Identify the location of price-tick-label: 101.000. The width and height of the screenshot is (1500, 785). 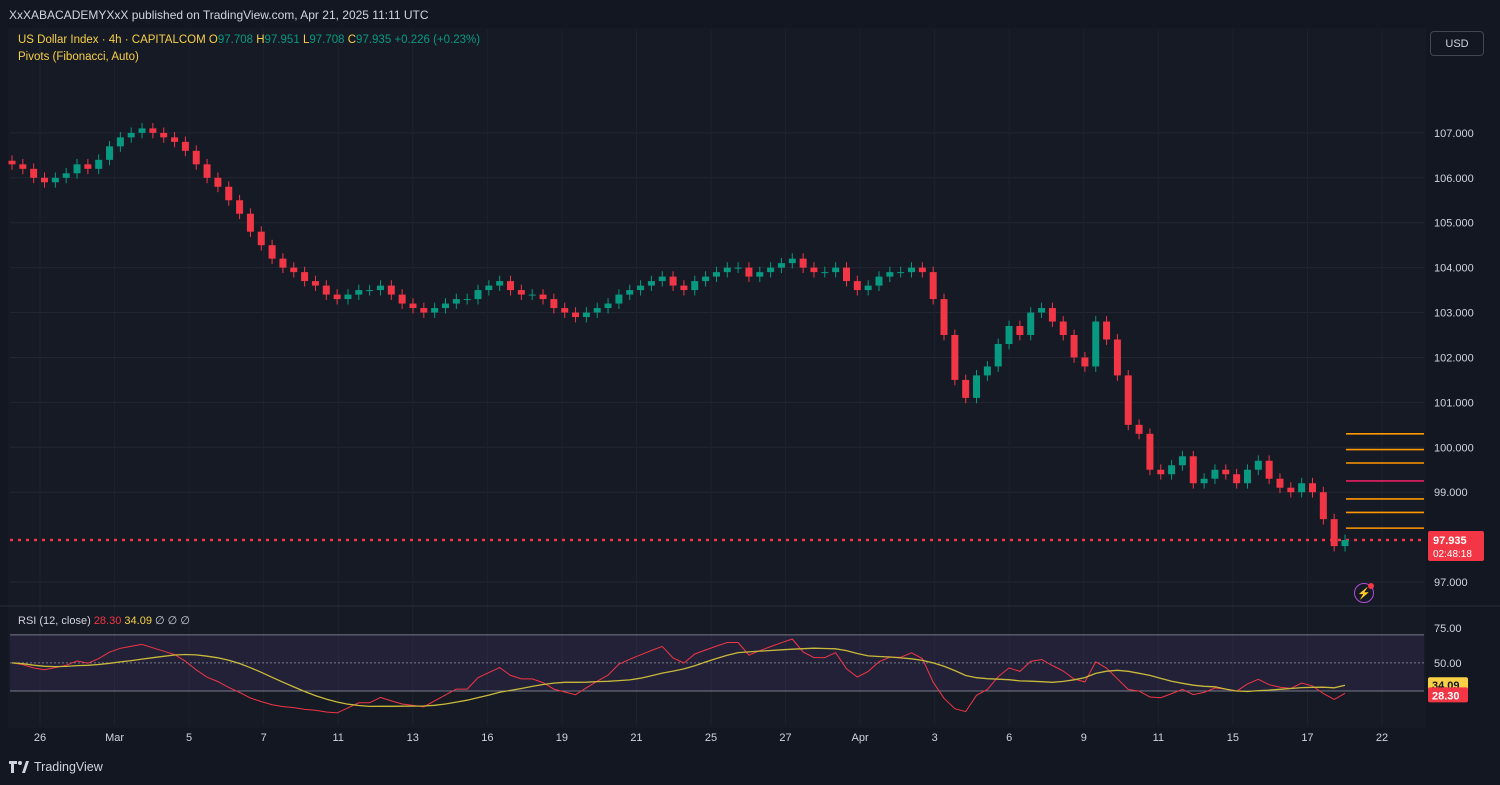
(1454, 403).